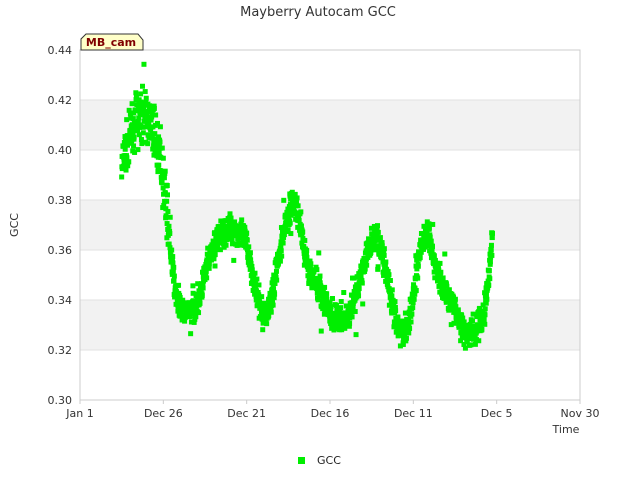  What do you see at coordinates (60, 200) in the screenshot?
I see `y-tick-label: 0.38` at bounding box center [60, 200].